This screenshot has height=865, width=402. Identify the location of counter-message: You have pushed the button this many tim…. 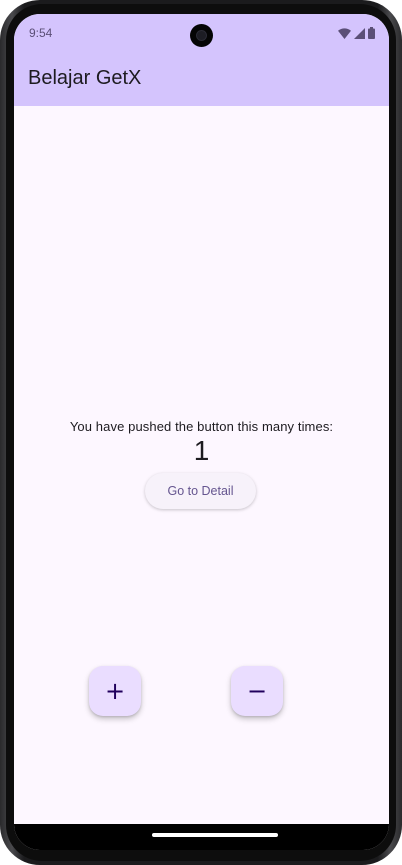
(201, 426).